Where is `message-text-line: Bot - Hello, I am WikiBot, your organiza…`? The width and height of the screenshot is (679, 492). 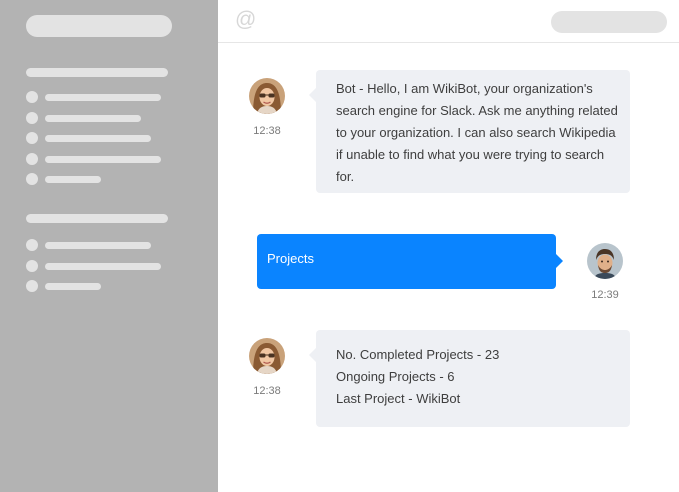 message-text-line: Bot - Hello, I am WikiBot, your organiza… is located at coordinates (464, 88).